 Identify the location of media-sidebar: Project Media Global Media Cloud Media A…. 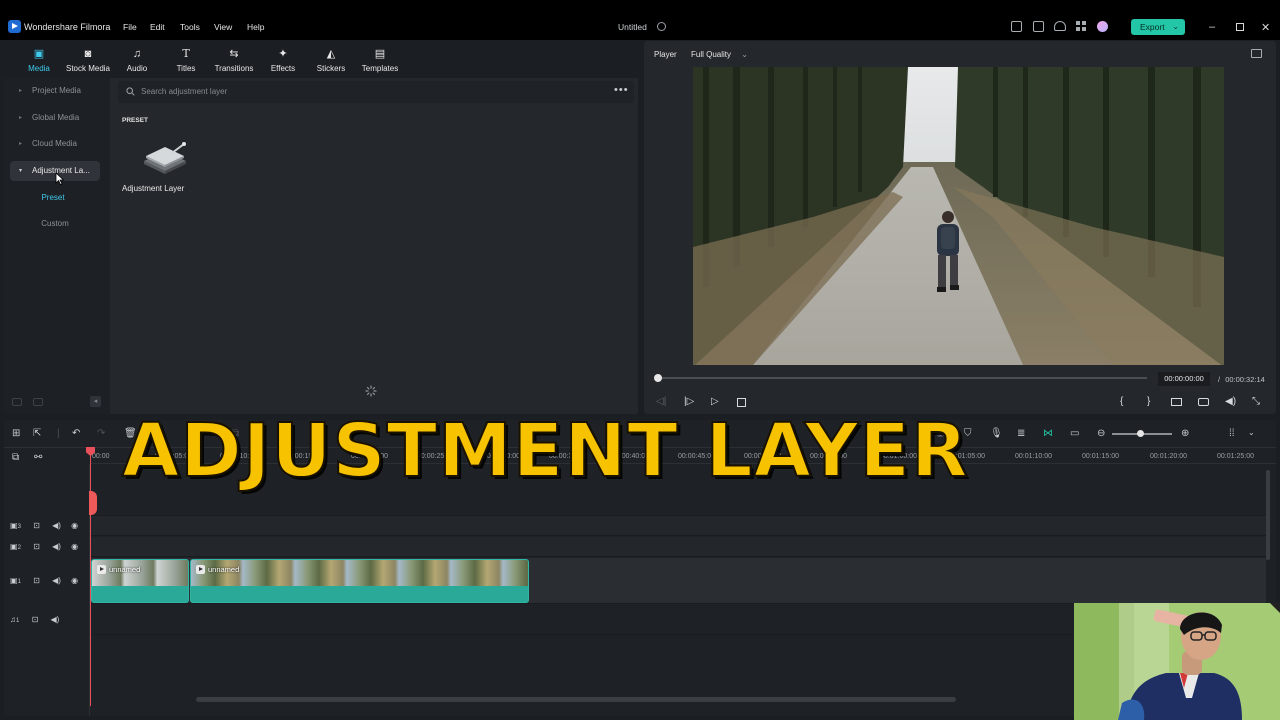
(57, 246).